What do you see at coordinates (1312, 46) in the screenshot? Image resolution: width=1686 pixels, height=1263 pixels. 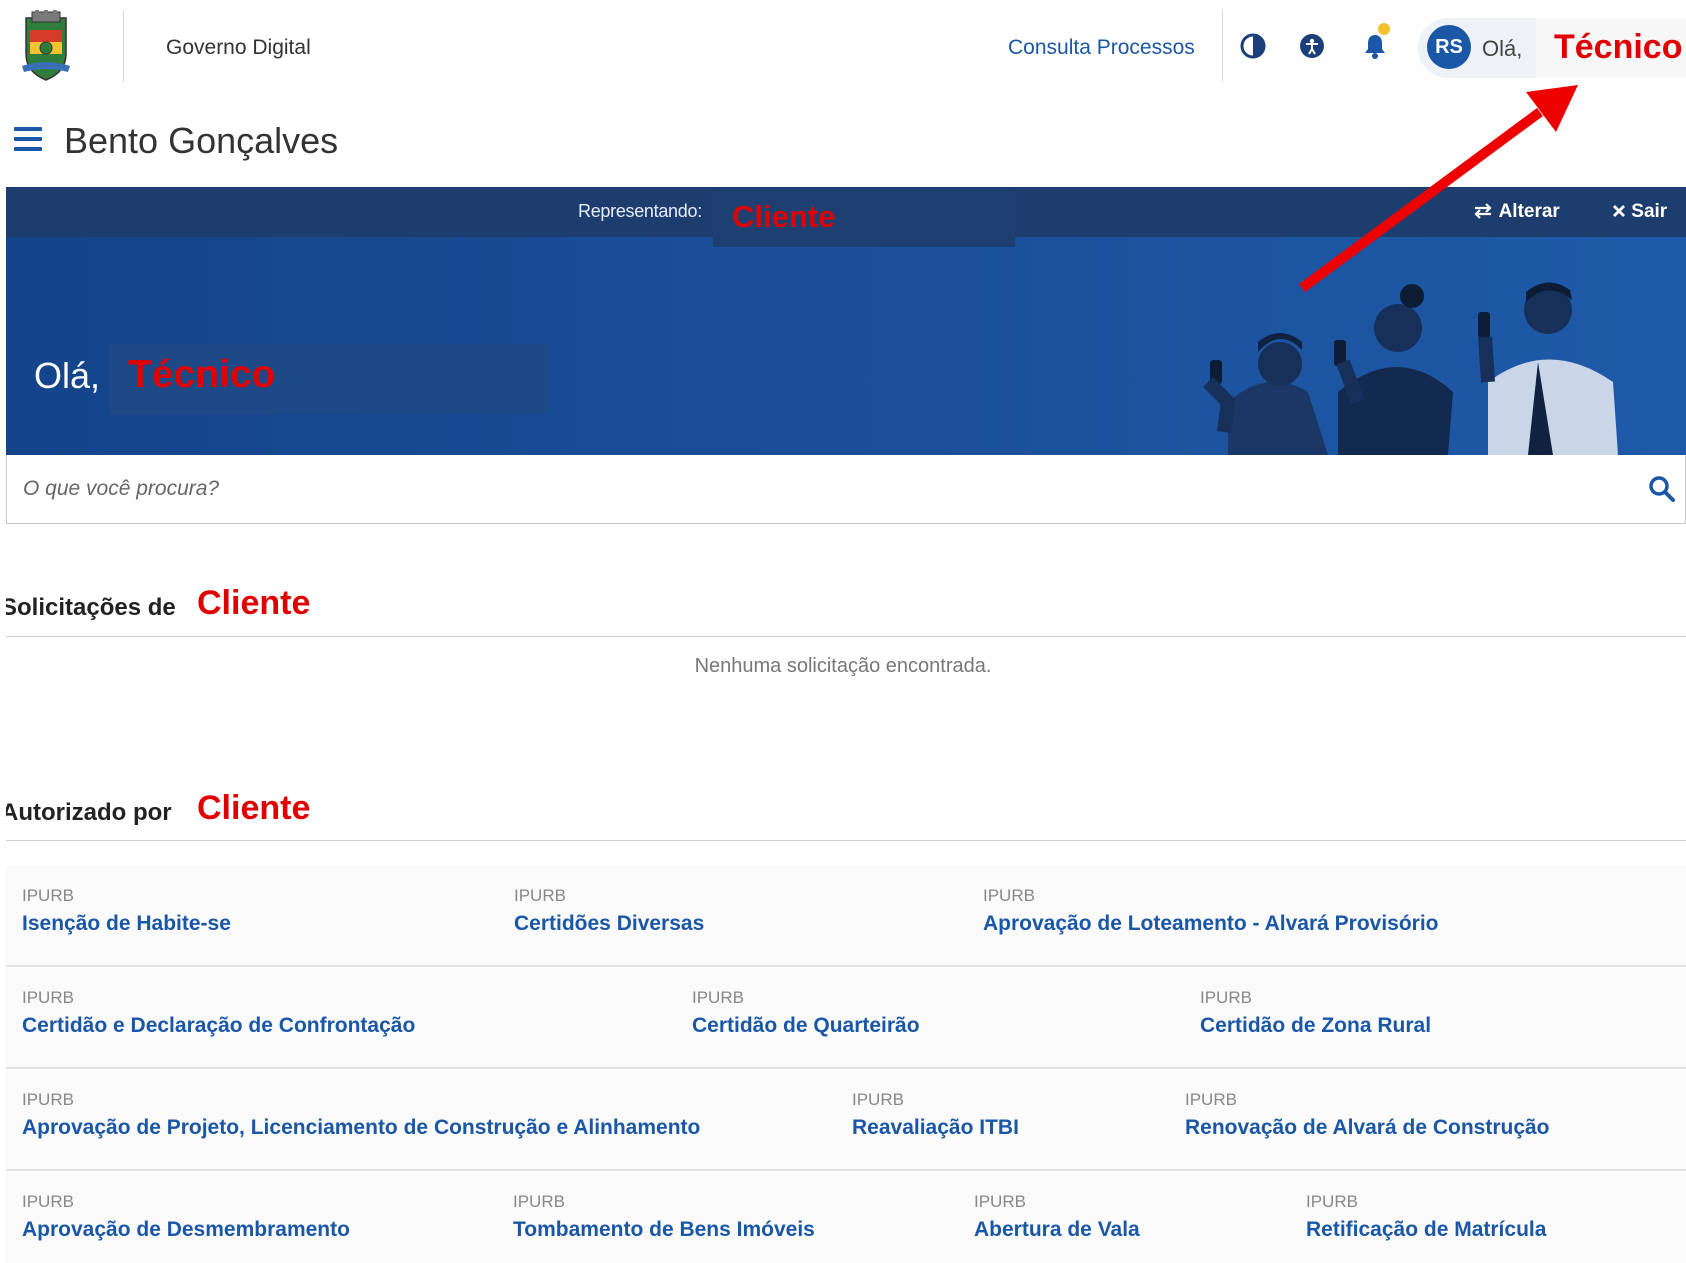 I see `accessibility-icon` at bounding box center [1312, 46].